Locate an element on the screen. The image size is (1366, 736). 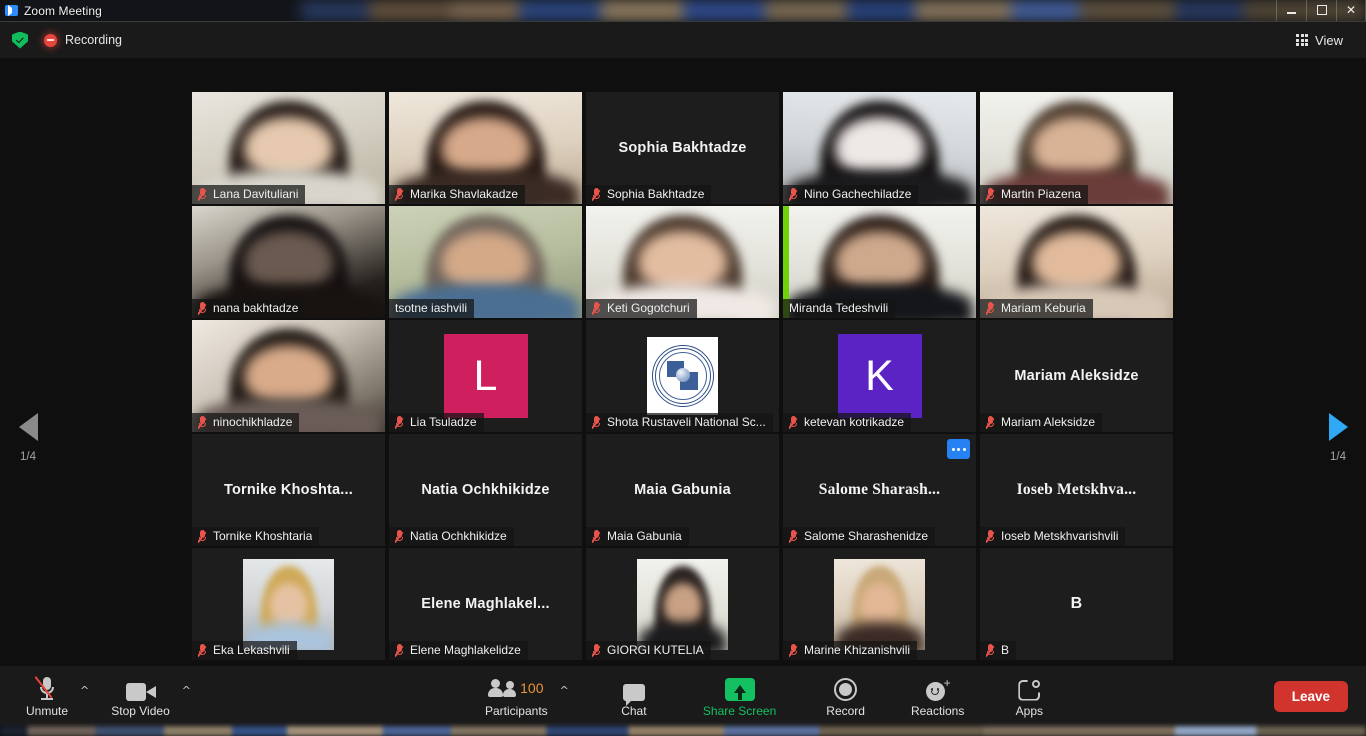
participant-name-bar: Marika Shavlakadze is located at coordinates (457, 194).